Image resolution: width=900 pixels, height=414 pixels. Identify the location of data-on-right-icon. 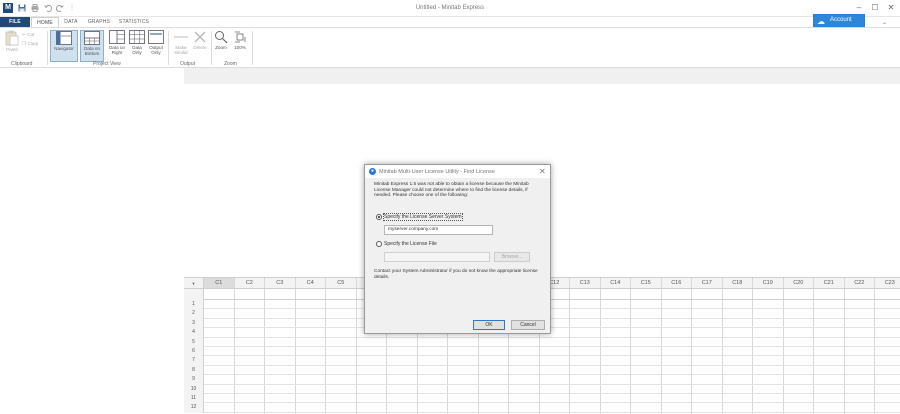
(117, 37).